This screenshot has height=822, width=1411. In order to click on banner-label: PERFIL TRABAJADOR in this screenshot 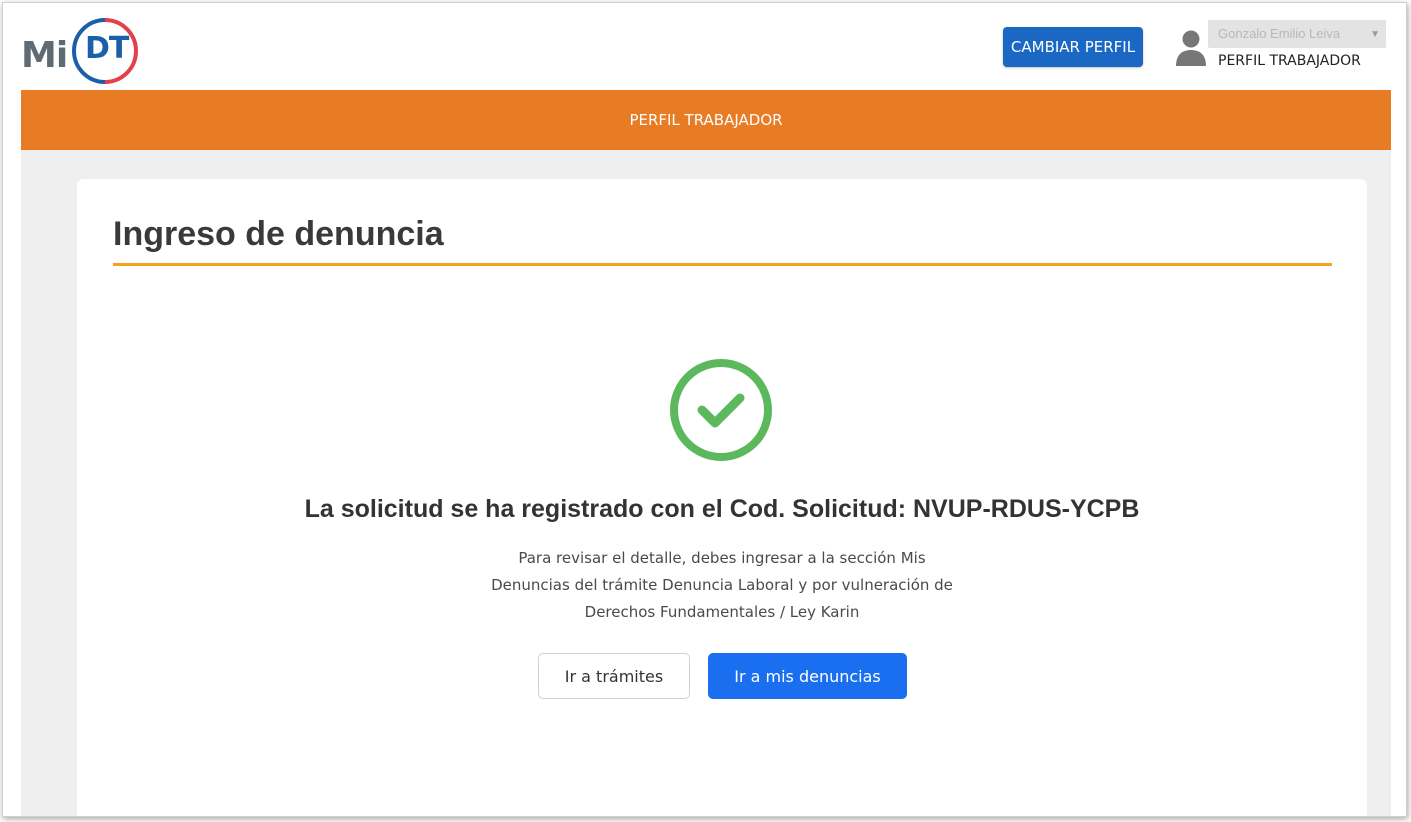, I will do `click(706, 120)`.